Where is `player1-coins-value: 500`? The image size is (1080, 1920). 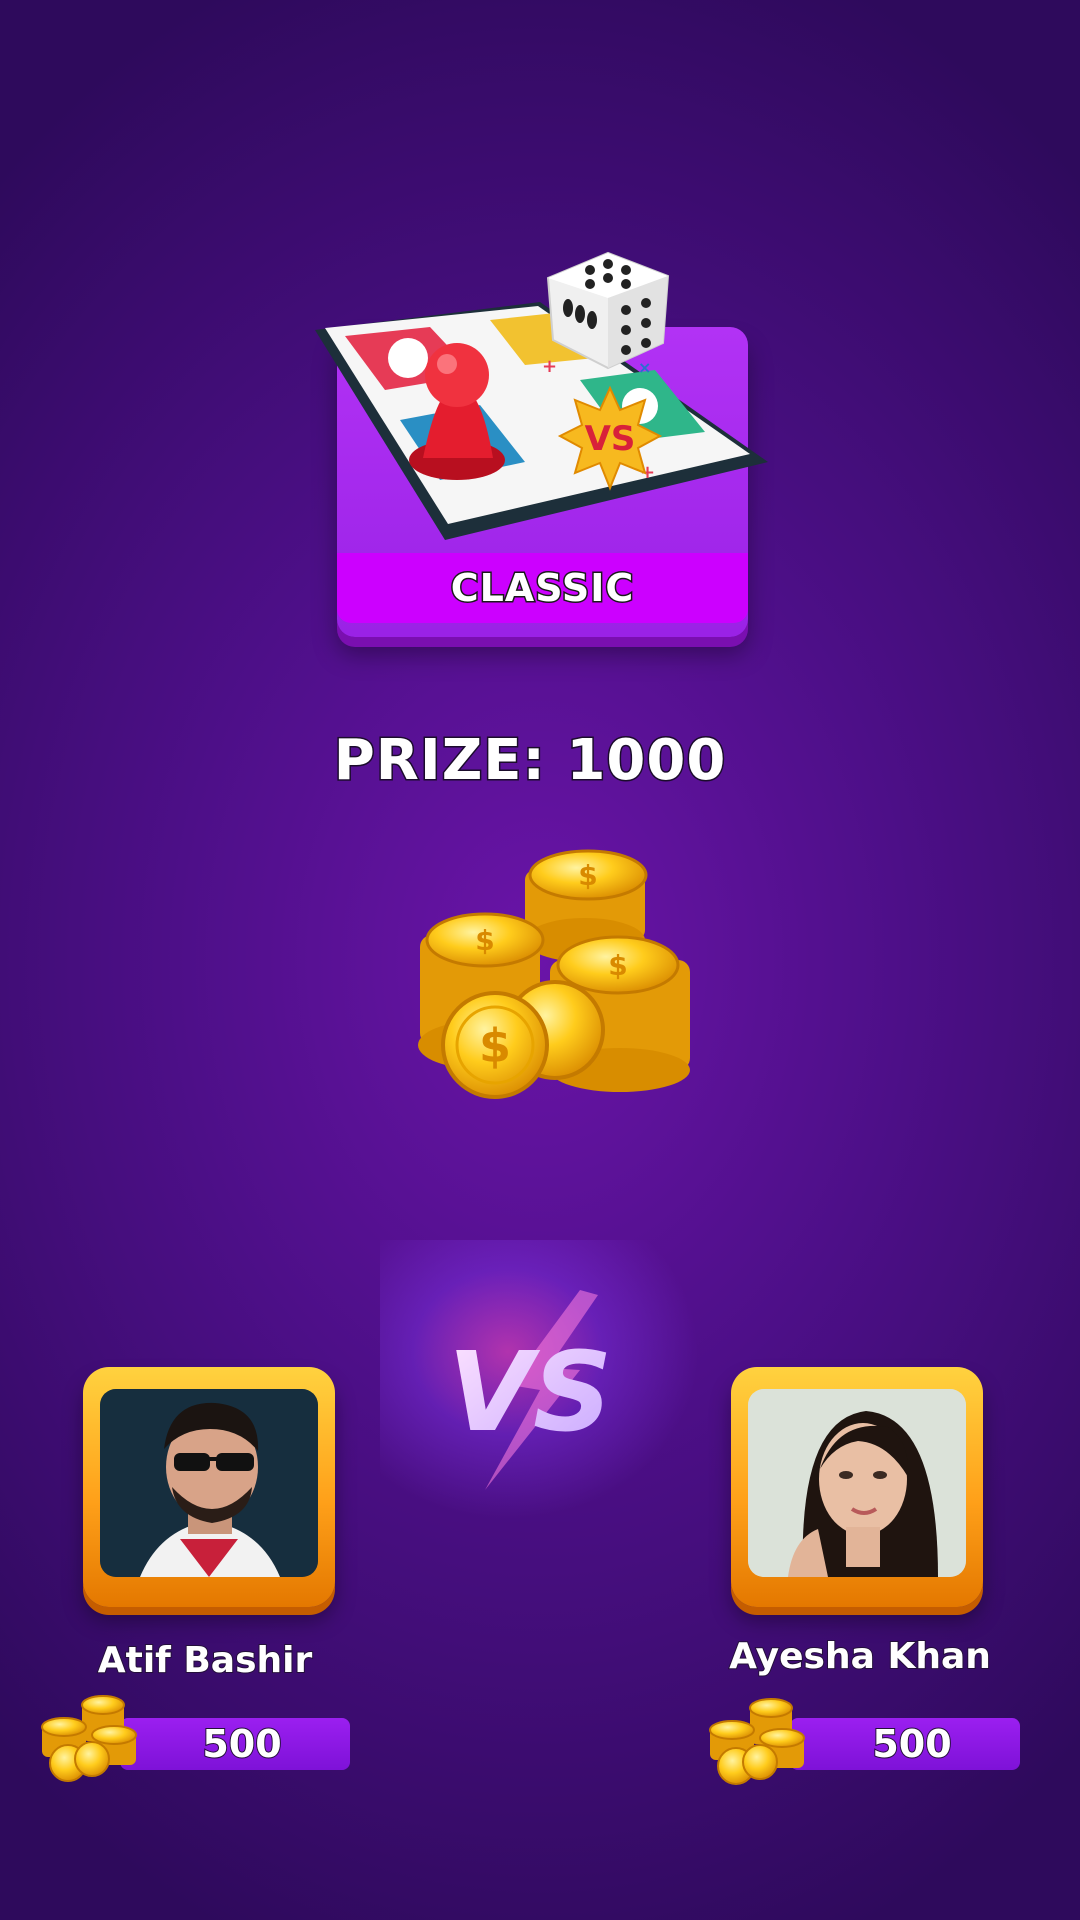 player1-coins-value: 500 is located at coordinates (241, 1744).